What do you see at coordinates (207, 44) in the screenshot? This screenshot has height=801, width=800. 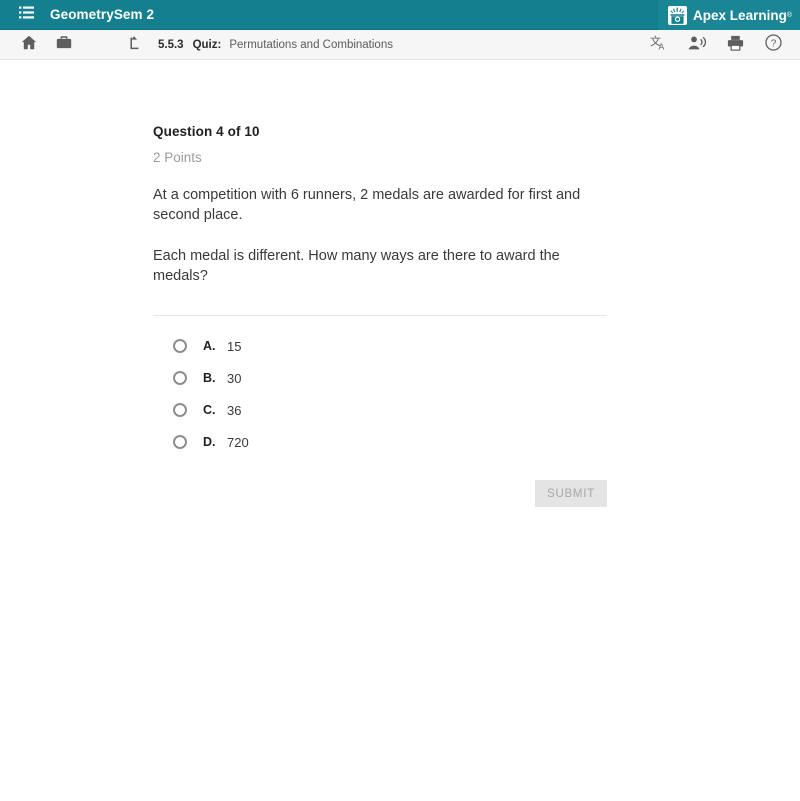 I see `breadcrumb-type: Quiz:` at bounding box center [207, 44].